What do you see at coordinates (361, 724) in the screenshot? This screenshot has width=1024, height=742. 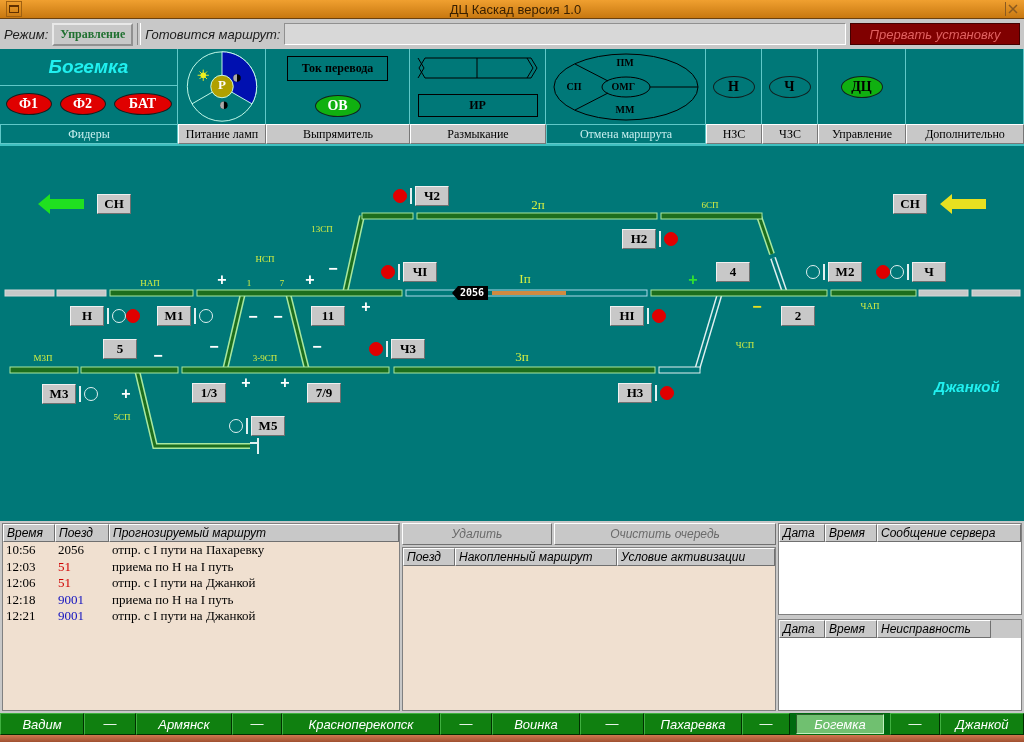 I see `station-tab: Красноперекопск` at bounding box center [361, 724].